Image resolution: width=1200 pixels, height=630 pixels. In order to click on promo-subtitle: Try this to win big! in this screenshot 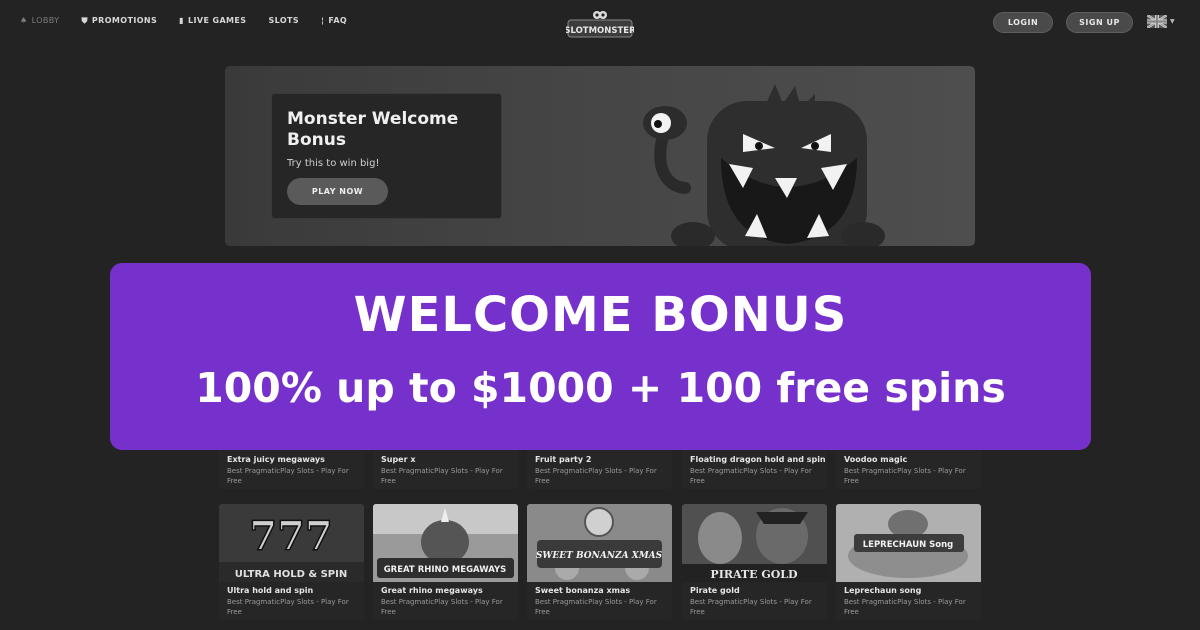, I will do `click(333, 163)`.